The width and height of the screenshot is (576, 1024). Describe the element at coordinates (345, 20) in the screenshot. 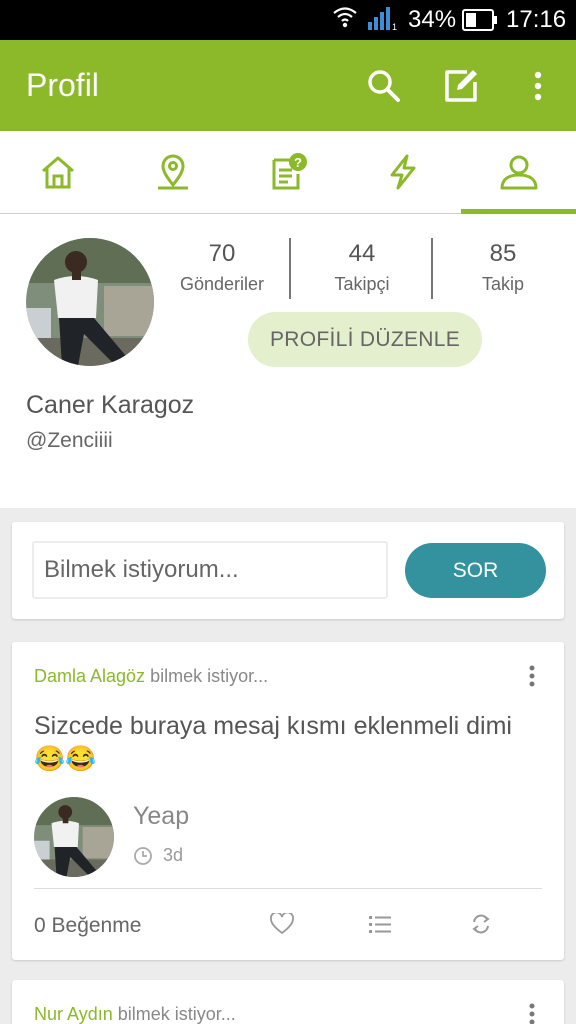

I see `wifi-icon` at that location.